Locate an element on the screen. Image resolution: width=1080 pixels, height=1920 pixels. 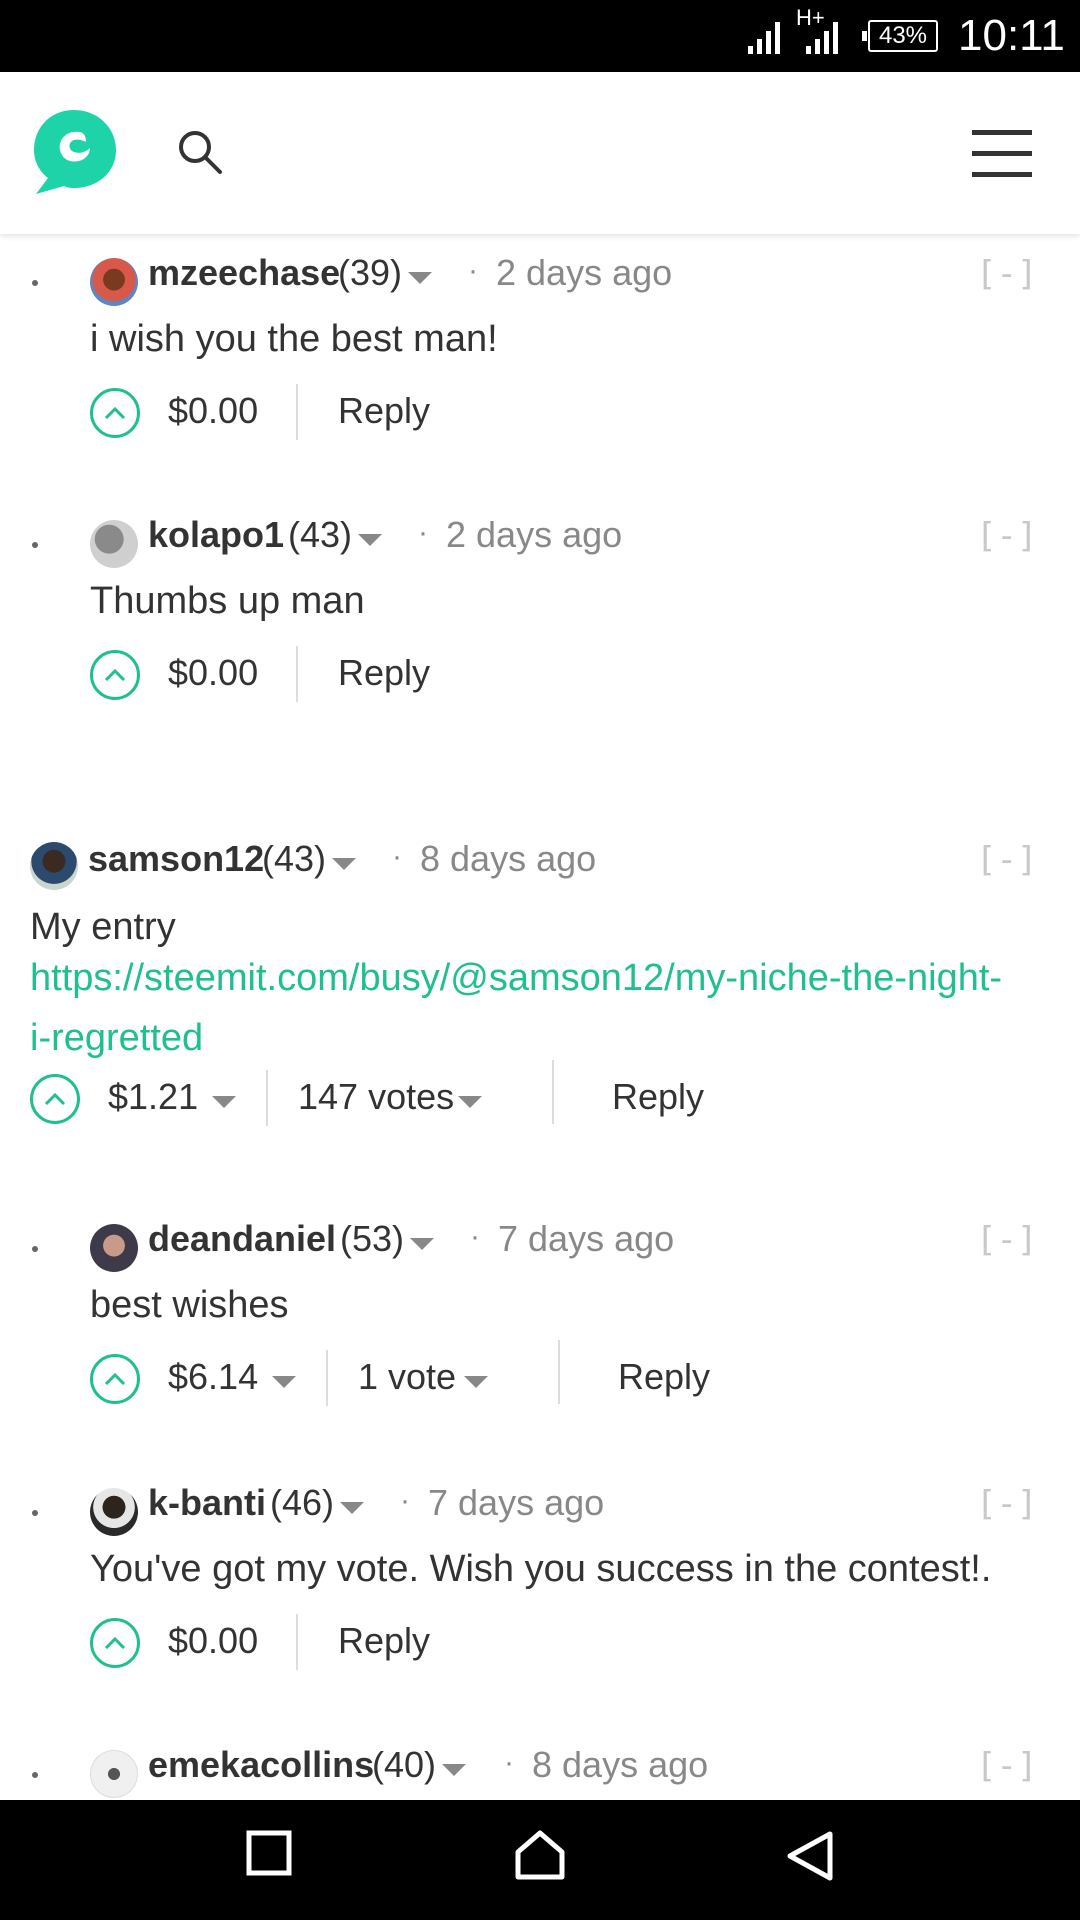
comment-body: Thumbs up man is located at coordinates (227, 601).